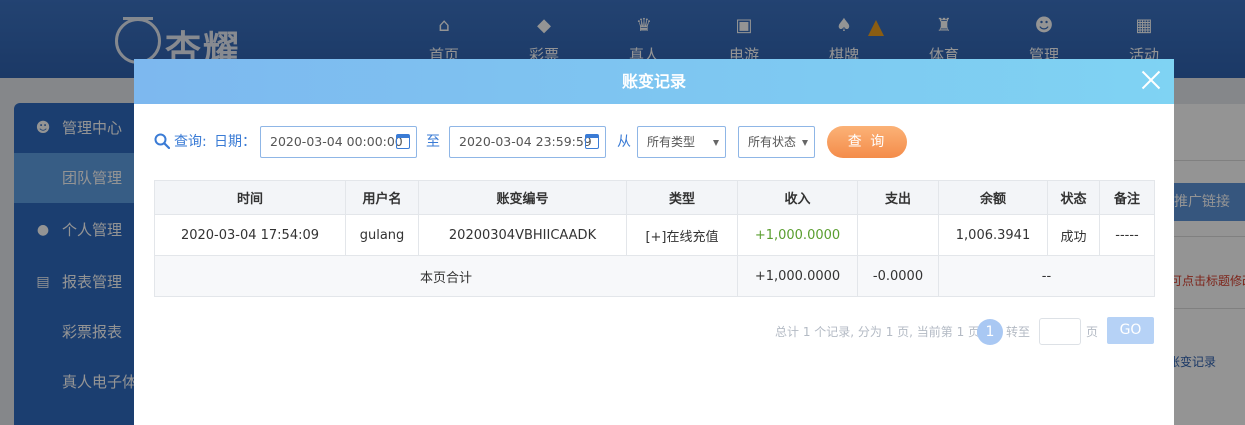 The width and height of the screenshot is (1245, 425). I want to click on modal-title: 账变记录, so click(653, 81).